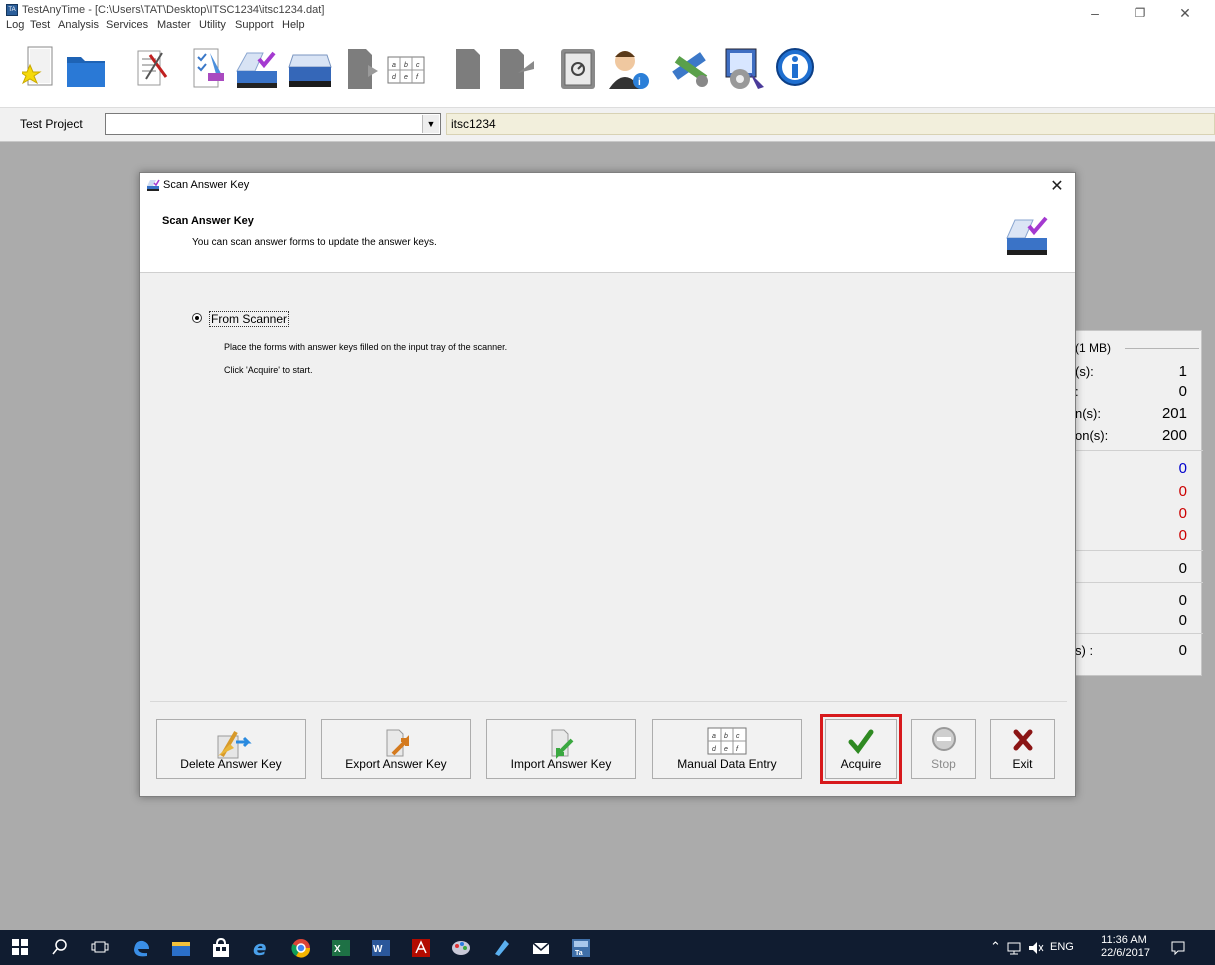 The image size is (1215, 965). I want to click on clock-time: 11:36 AM, so click(1124, 940).